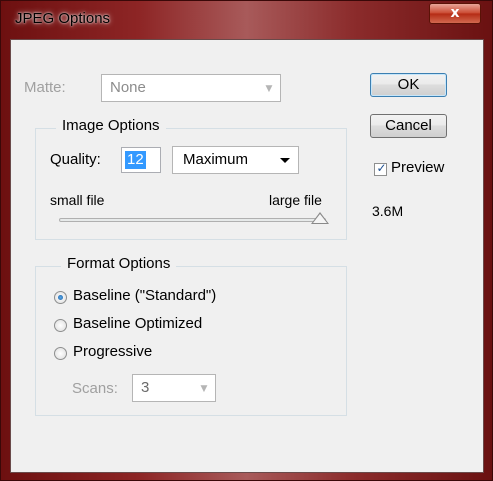 Image resolution: width=493 pixels, height=481 pixels. I want to click on chevron-down-icon, so click(285, 160).